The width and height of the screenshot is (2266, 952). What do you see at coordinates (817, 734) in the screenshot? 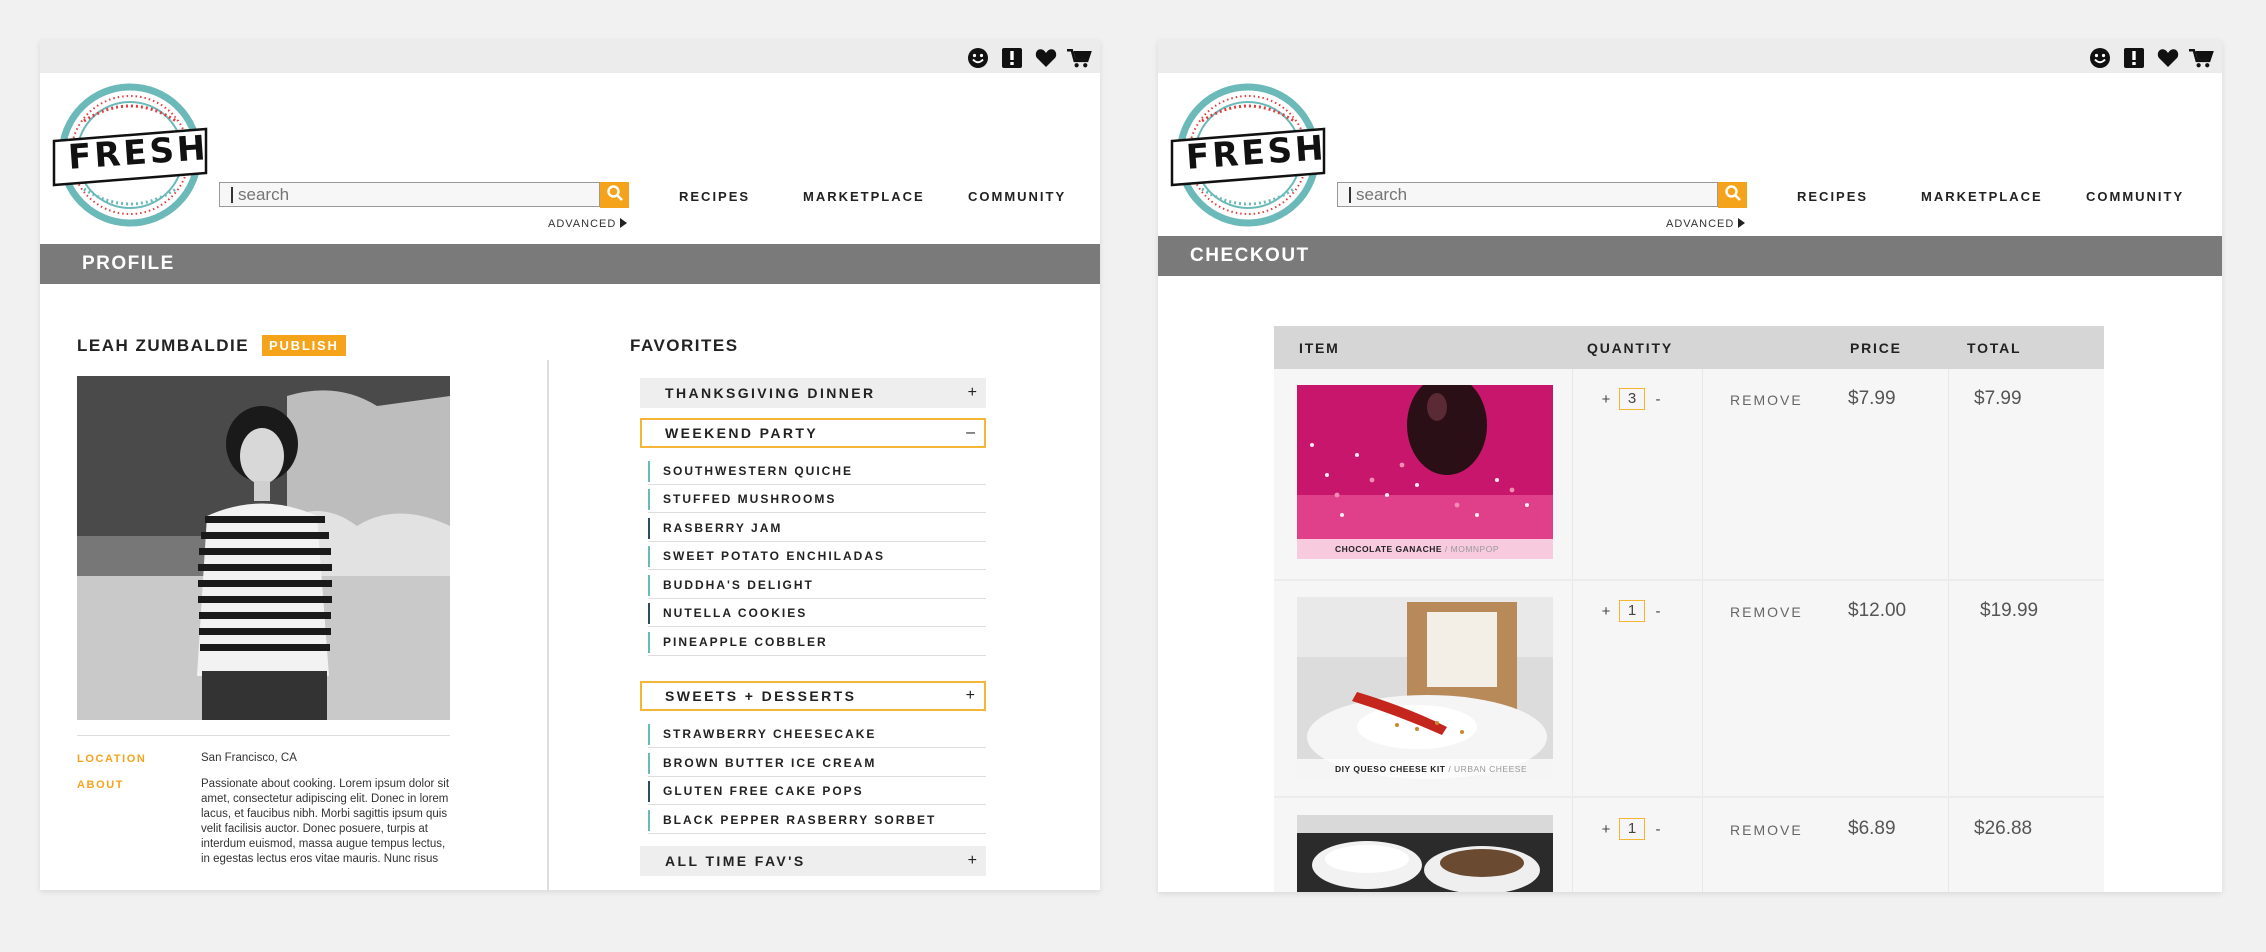
I see `favorite-item: STRAWBERRY CHEESECAKE` at bounding box center [817, 734].